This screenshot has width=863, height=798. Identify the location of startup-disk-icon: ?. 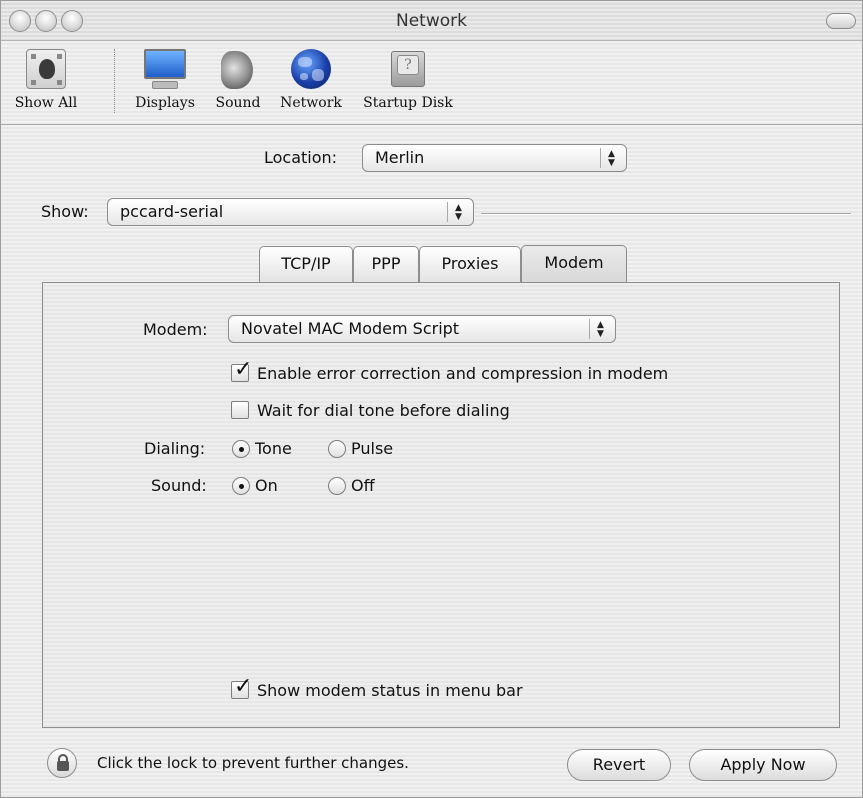
(408, 69).